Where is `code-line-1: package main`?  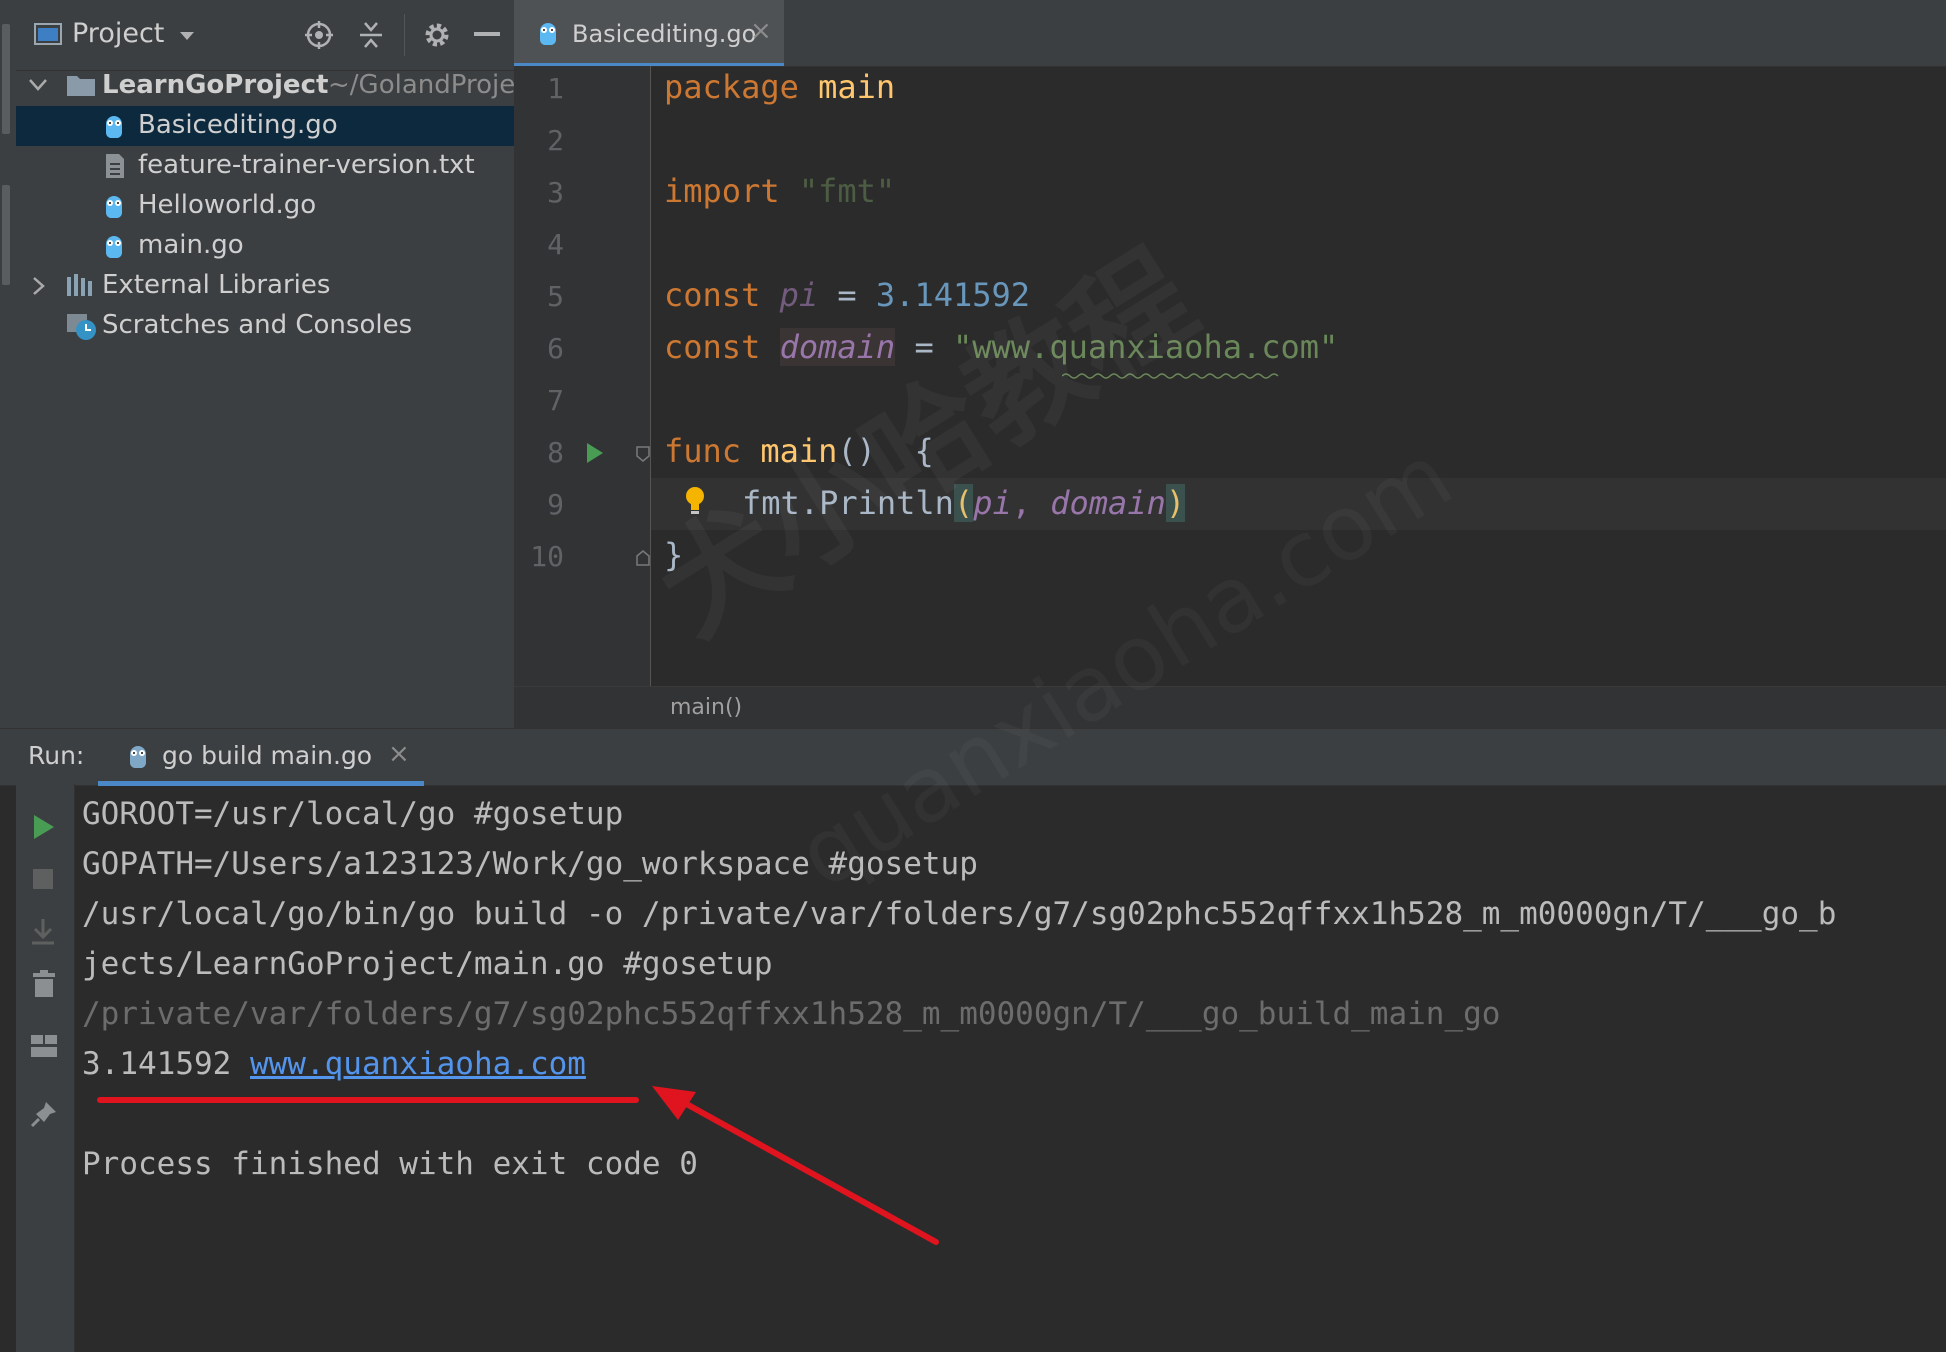 code-line-1: package main is located at coordinates (779, 87).